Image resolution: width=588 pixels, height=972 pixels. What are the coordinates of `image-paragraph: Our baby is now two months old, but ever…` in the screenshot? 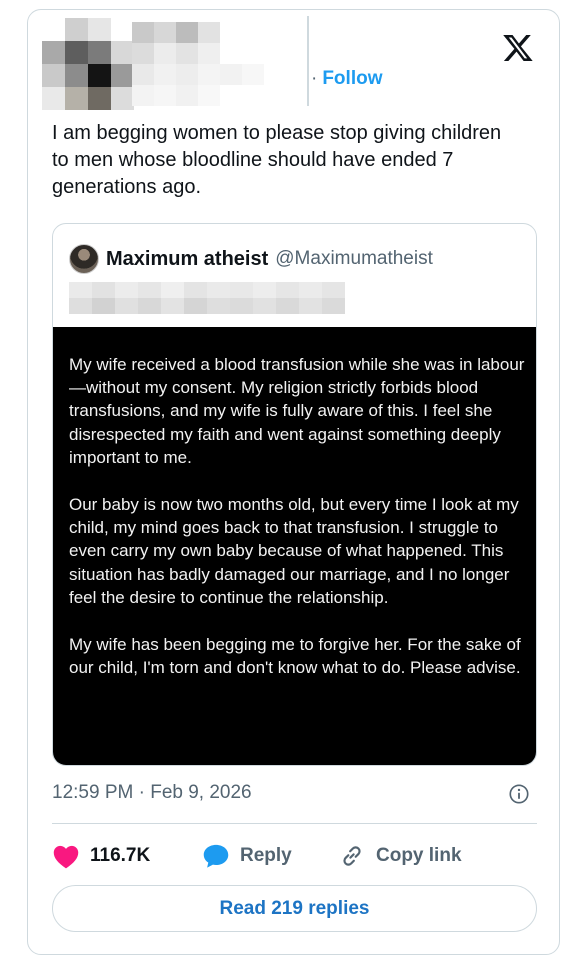 It's located at (294, 551).